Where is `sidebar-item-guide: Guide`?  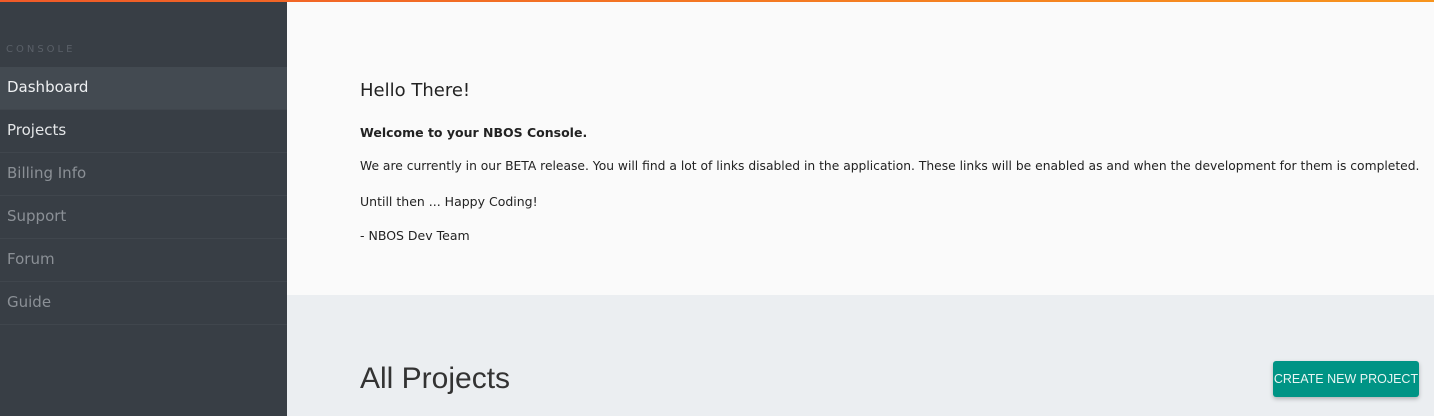 sidebar-item-guide: Guide is located at coordinates (143, 303).